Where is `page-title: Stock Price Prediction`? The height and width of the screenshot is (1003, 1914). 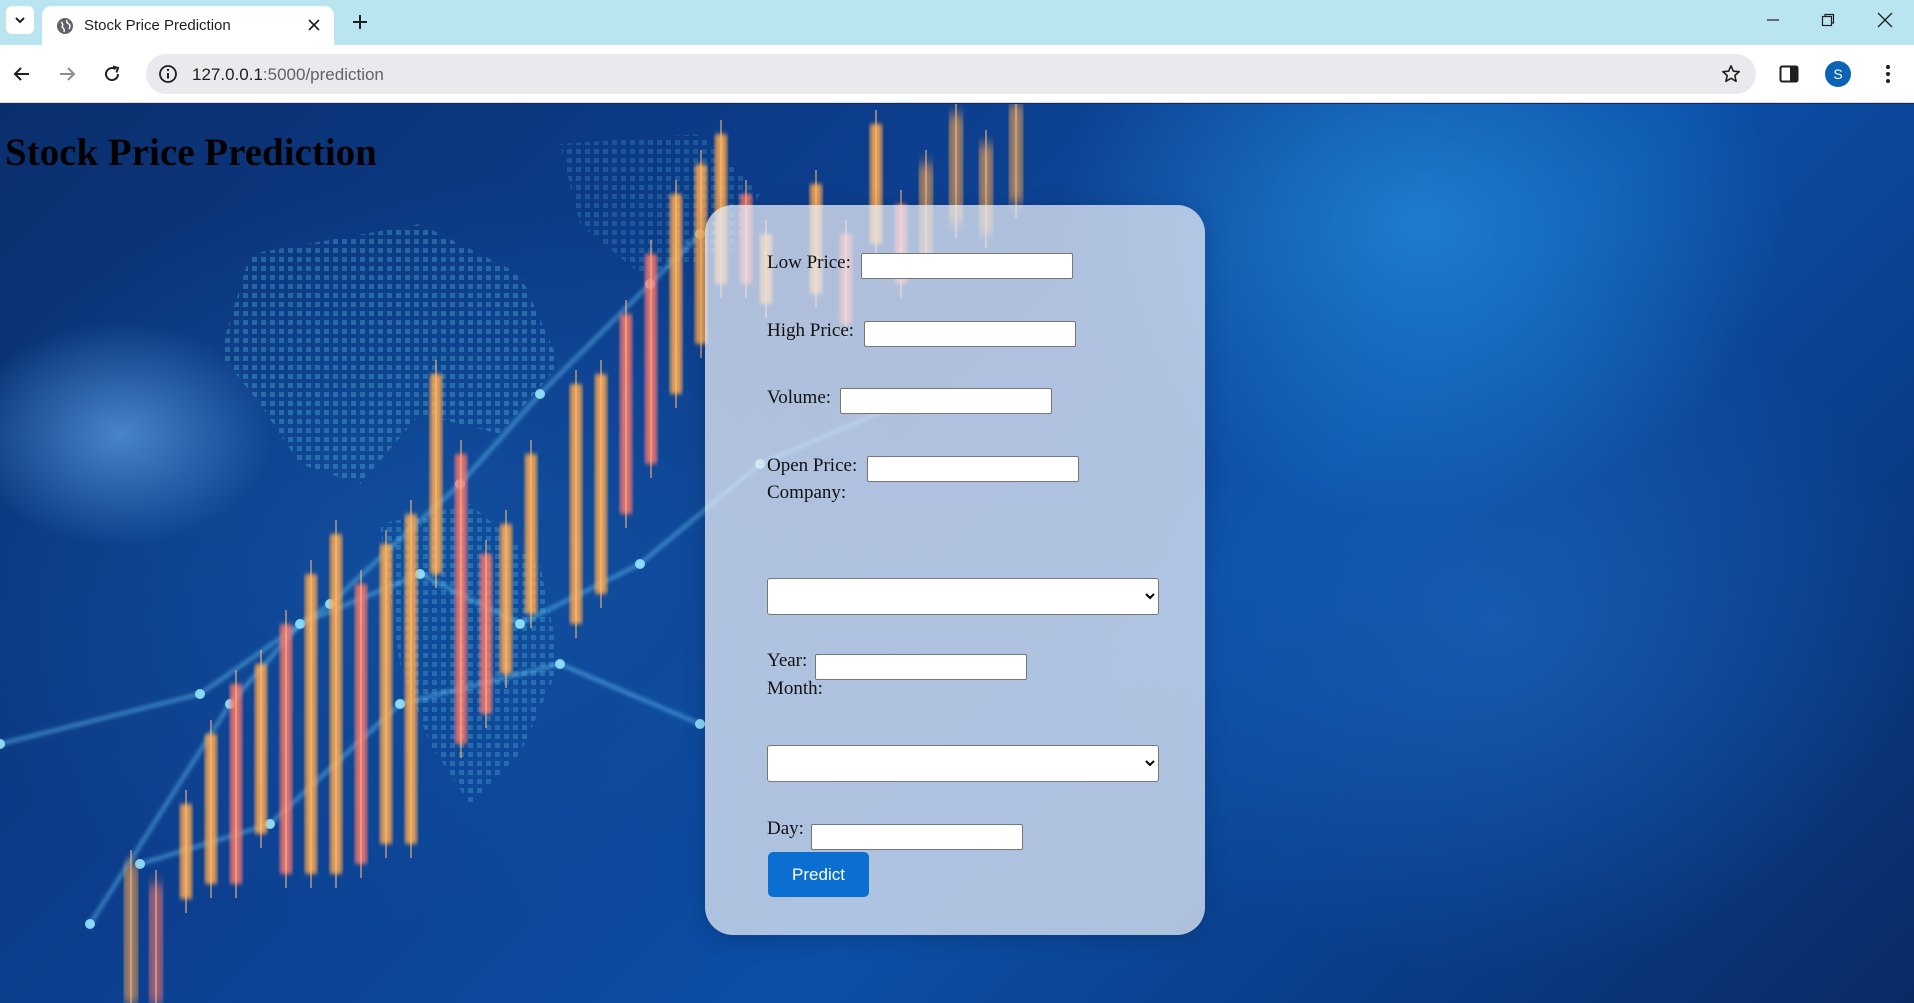
page-title: Stock Price Prediction is located at coordinates (191, 152).